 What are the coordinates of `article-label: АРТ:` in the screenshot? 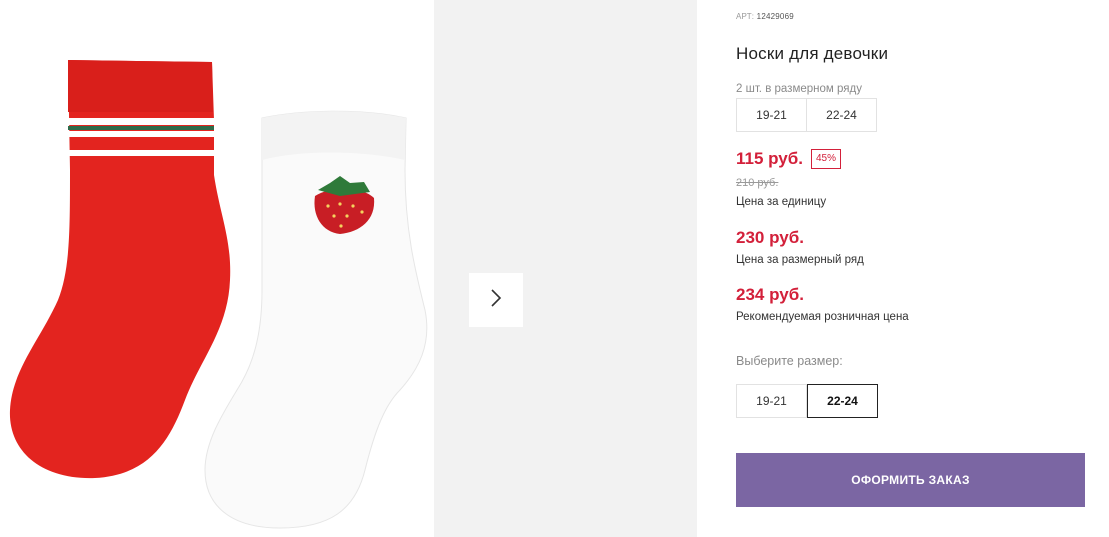 It's located at (745, 16).